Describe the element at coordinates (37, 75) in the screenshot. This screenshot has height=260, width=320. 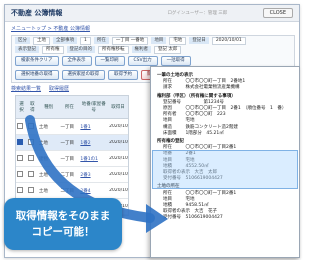
I see `filter-action-button: 選択地番の取得` at that location.